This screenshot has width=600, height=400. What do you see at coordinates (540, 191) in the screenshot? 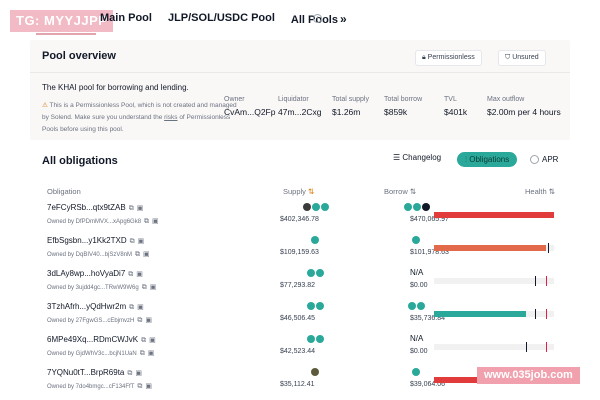
I see `header-health: Health ⇅` at bounding box center [540, 191].